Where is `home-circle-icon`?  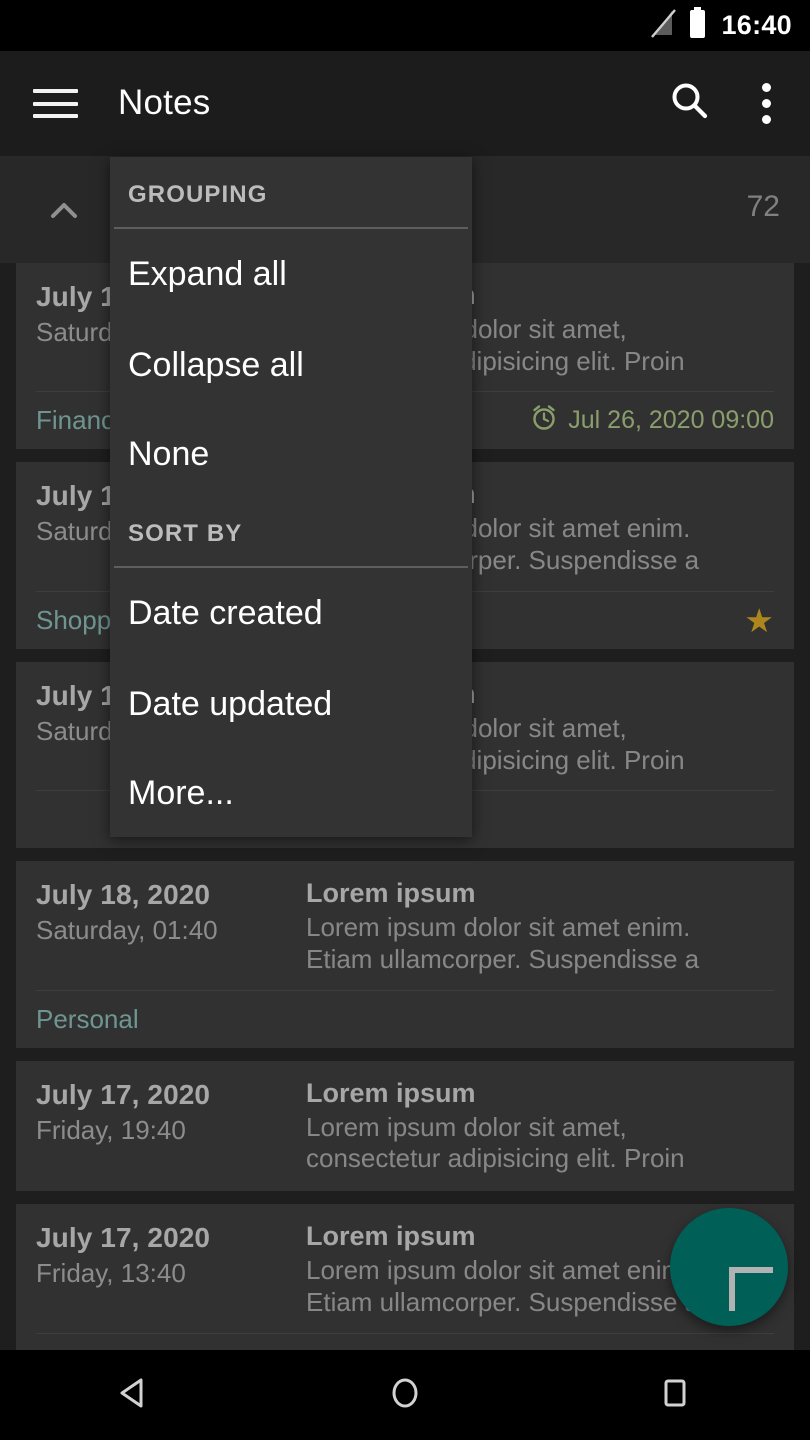
home-circle-icon is located at coordinates (405, 1395).